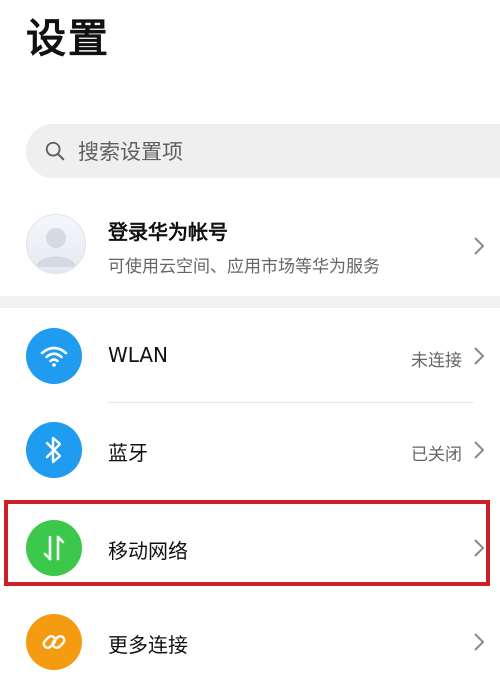 The image size is (500, 692). What do you see at coordinates (130, 152) in the screenshot?
I see `search-placeholder: 搜索设置项` at bounding box center [130, 152].